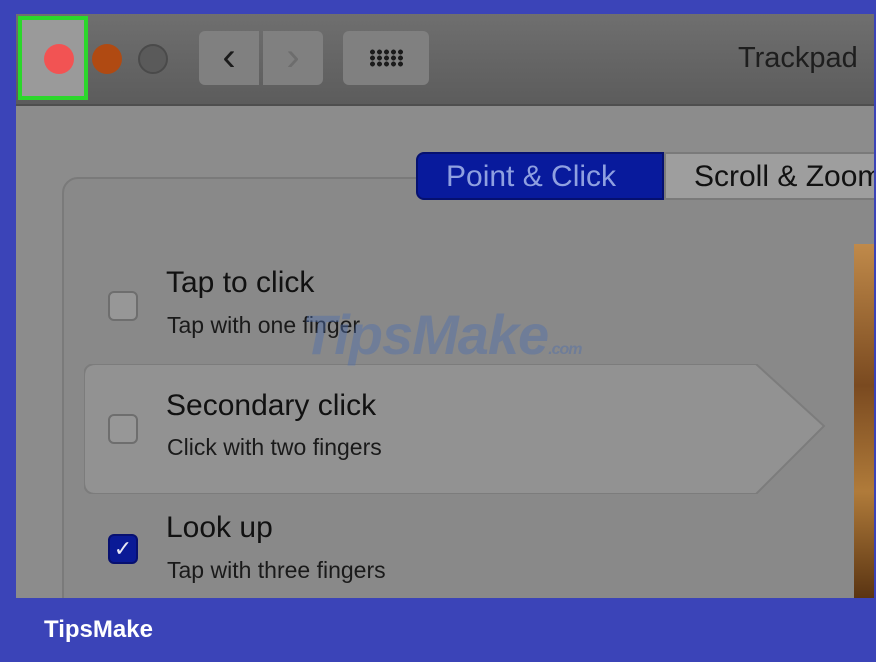  I want to click on tap-to-click-checkbox, so click(123, 306).